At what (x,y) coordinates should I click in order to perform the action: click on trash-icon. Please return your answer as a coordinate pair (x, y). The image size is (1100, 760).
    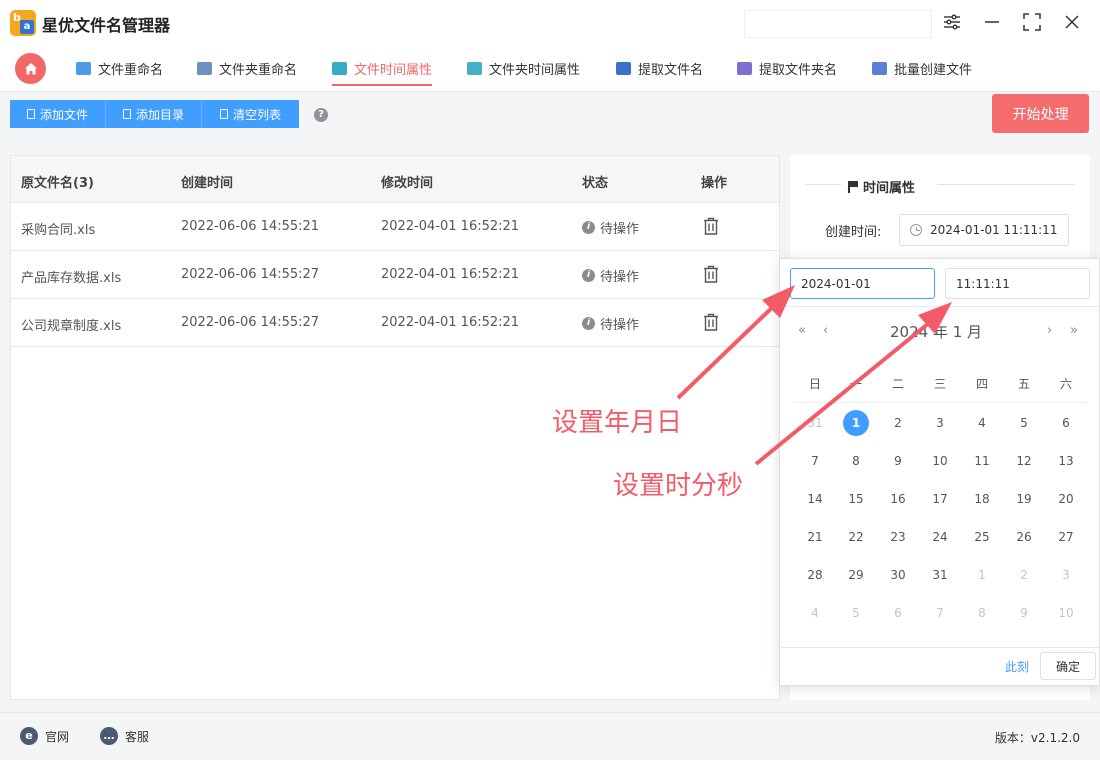
    Looking at the image, I should click on (223, 114).